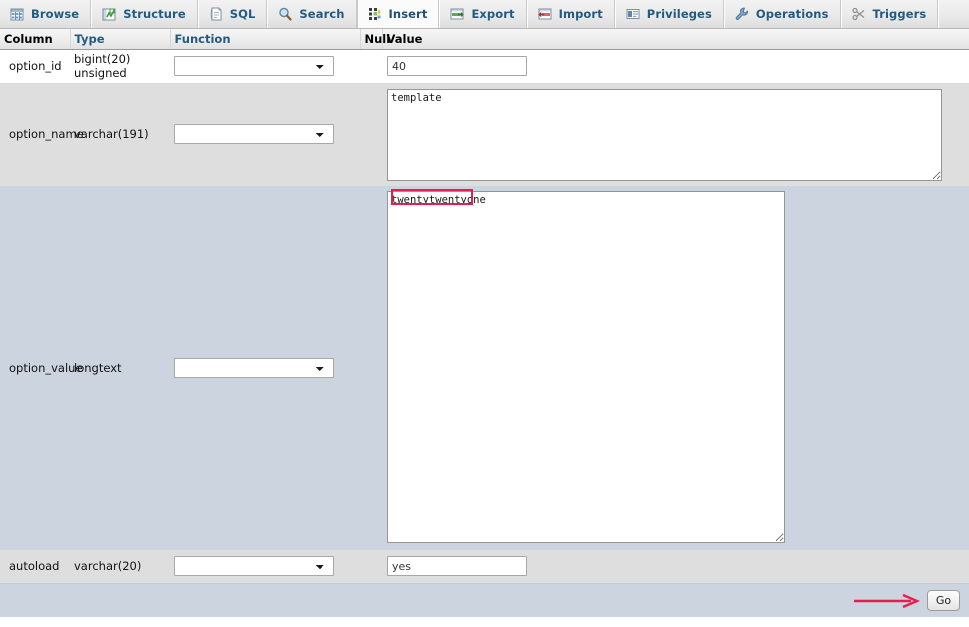 This screenshot has height=627, width=969. I want to click on tab-structure: Structure, so click(144, 14).